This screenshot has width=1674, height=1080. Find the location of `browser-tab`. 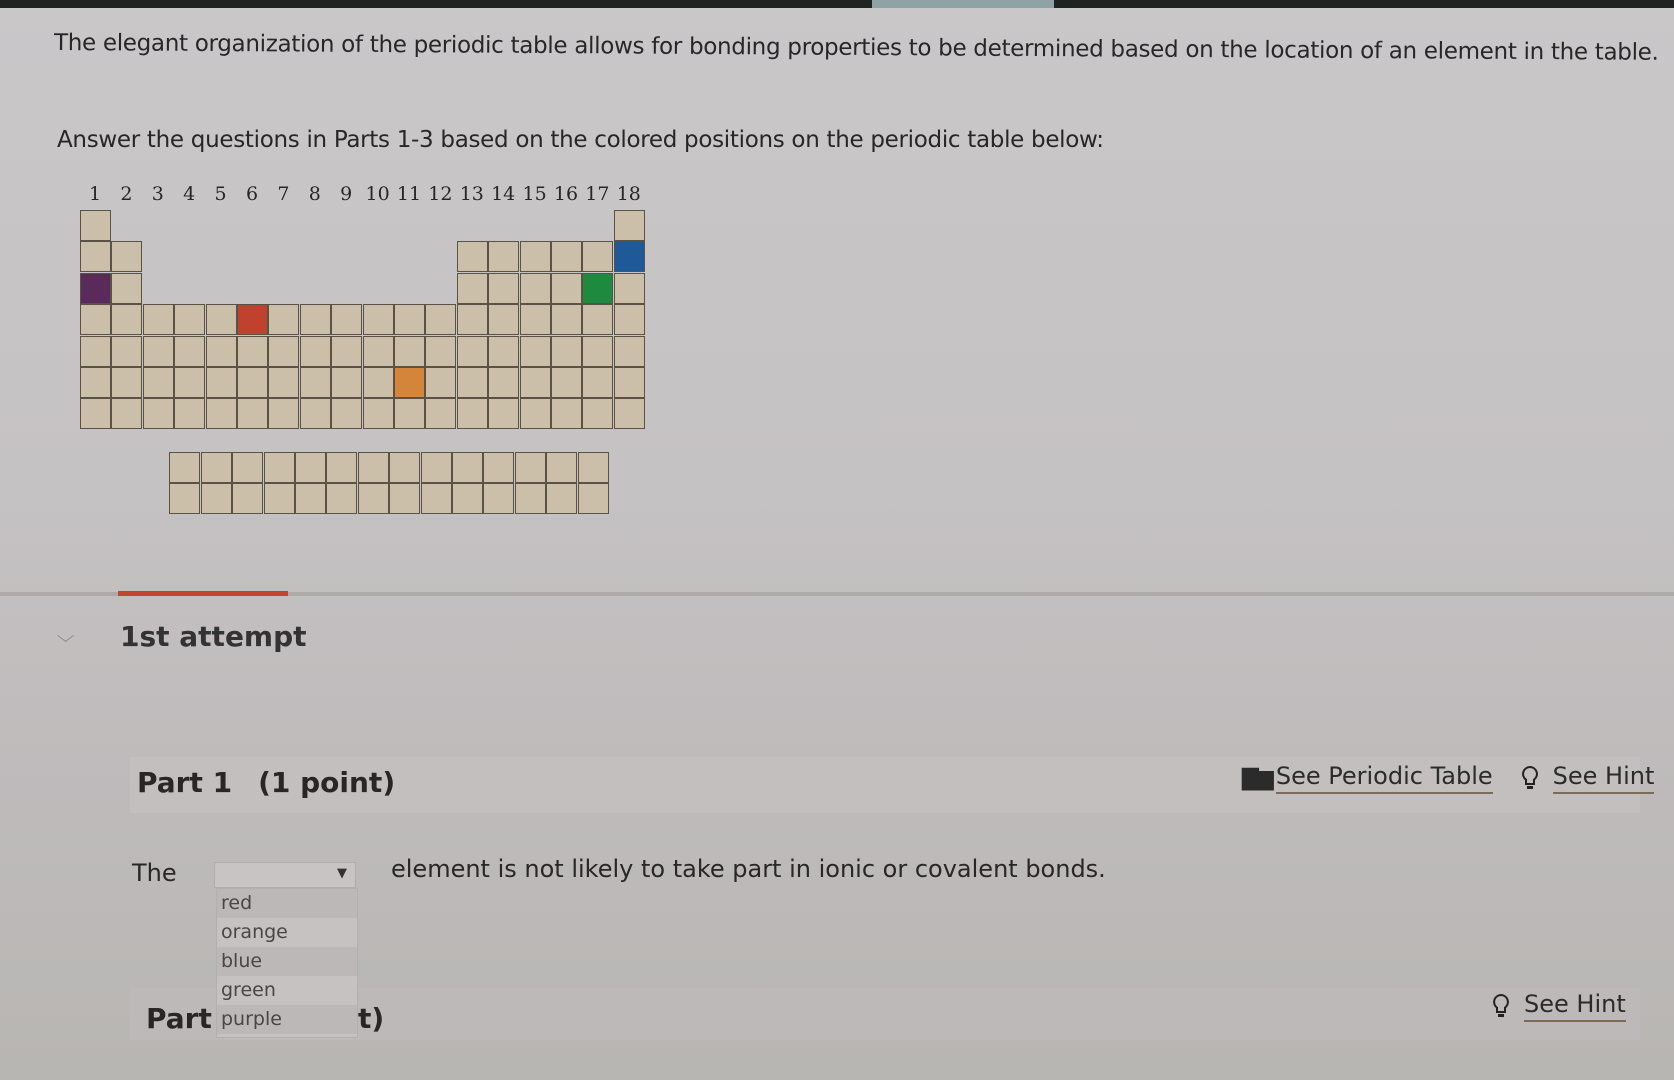

browser-tab is located at coordinates (963, 4).